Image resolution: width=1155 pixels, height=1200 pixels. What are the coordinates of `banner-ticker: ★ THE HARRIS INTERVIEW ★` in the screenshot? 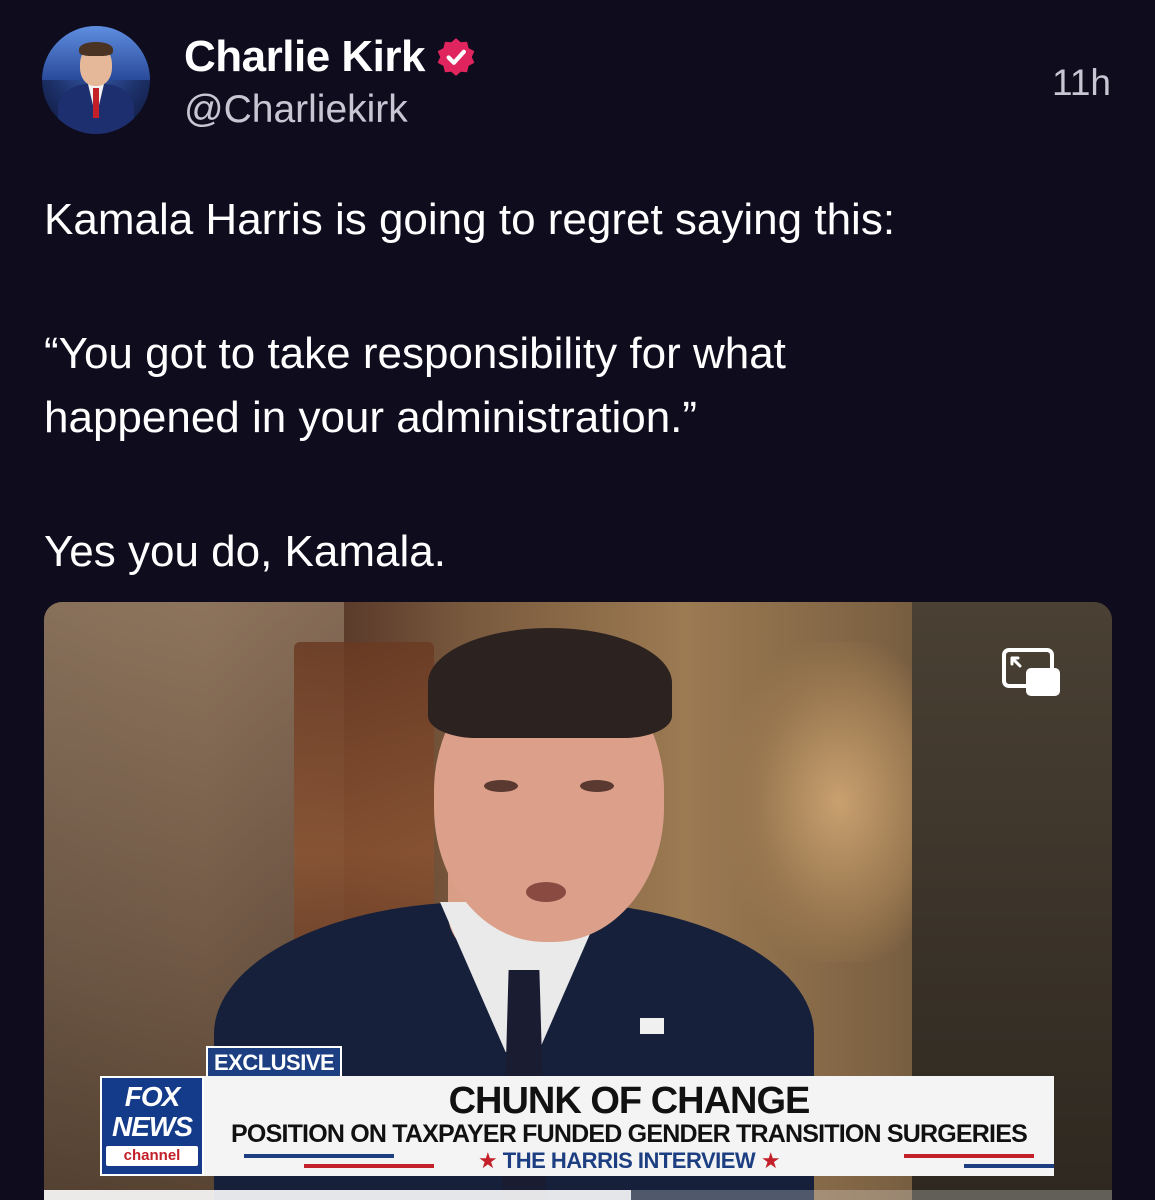 It's located at (629, 1160).